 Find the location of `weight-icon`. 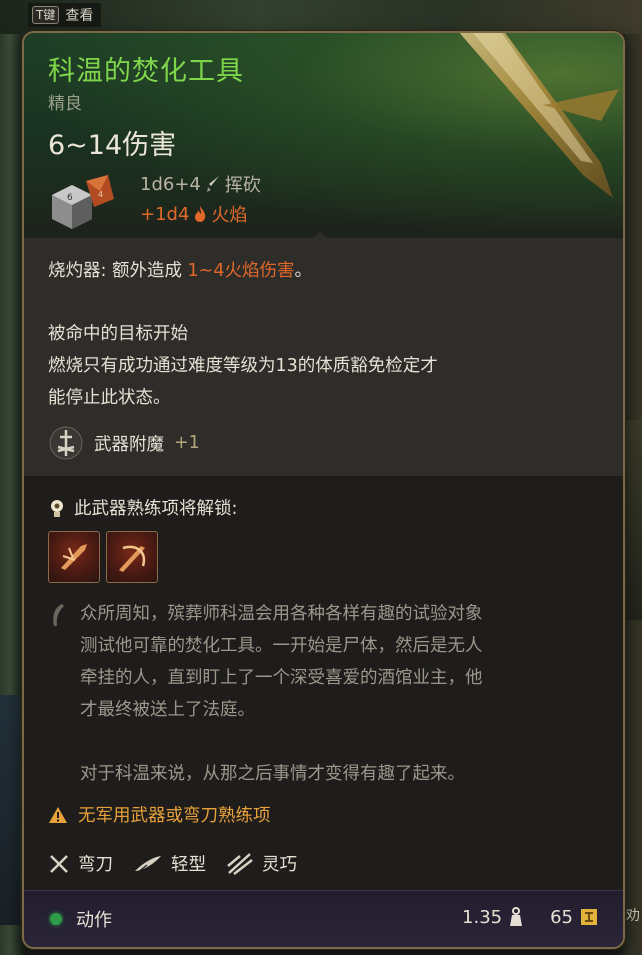

weight-icon is located at coordinates (516, 916).